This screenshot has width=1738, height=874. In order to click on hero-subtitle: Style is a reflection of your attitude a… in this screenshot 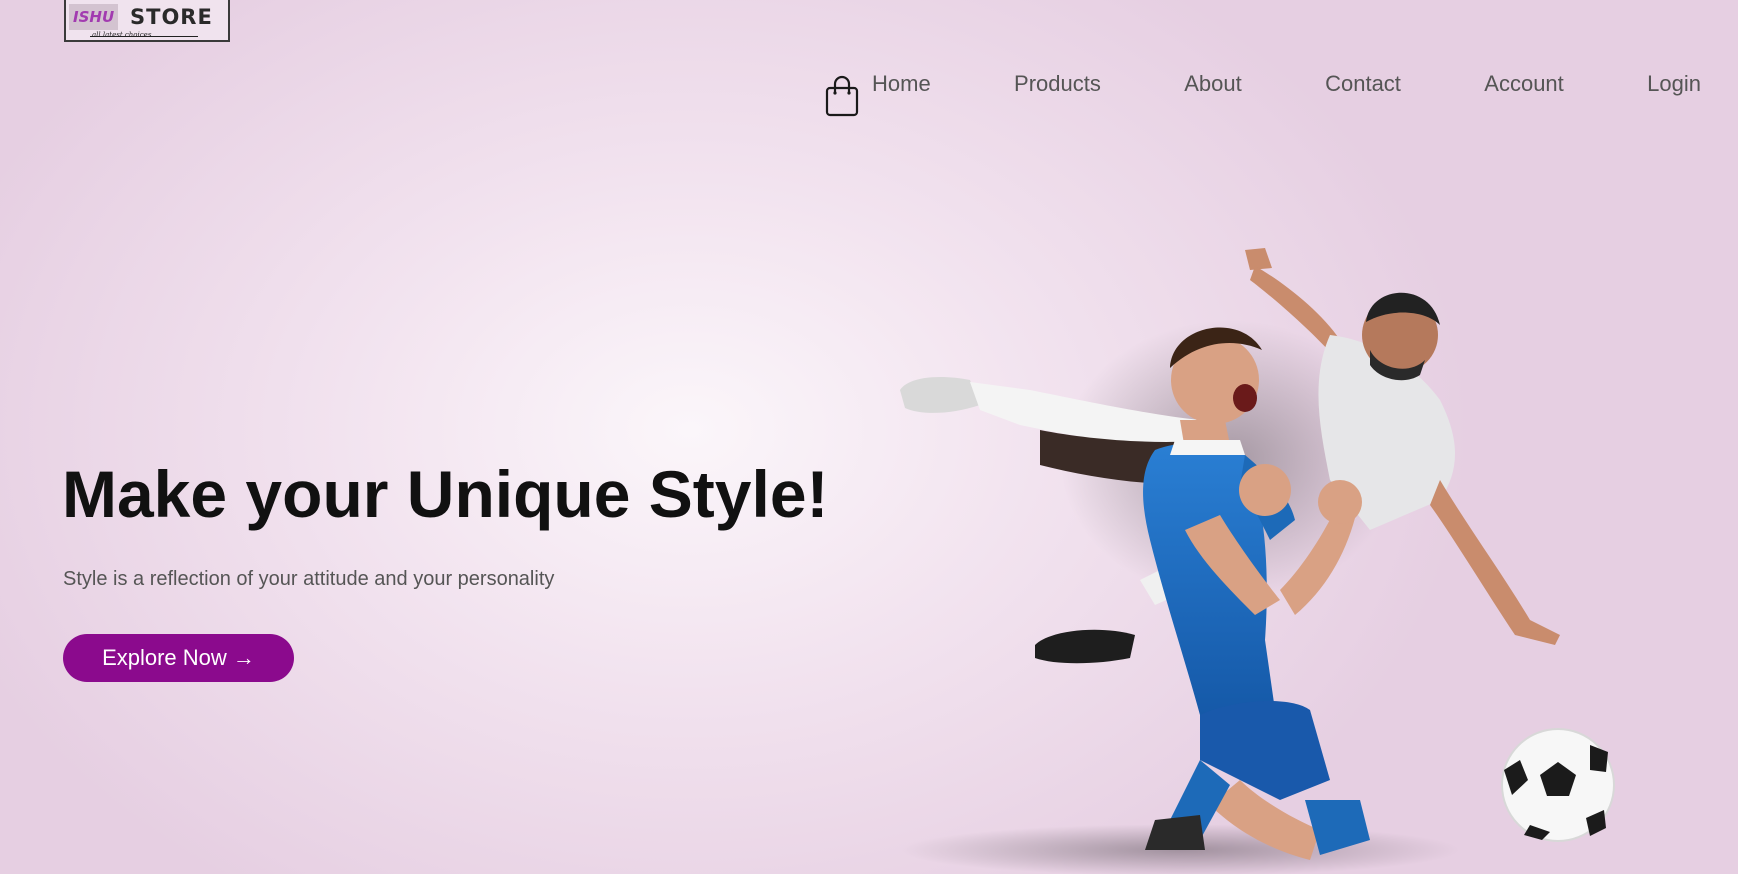, I will do `click(309, 579)`.